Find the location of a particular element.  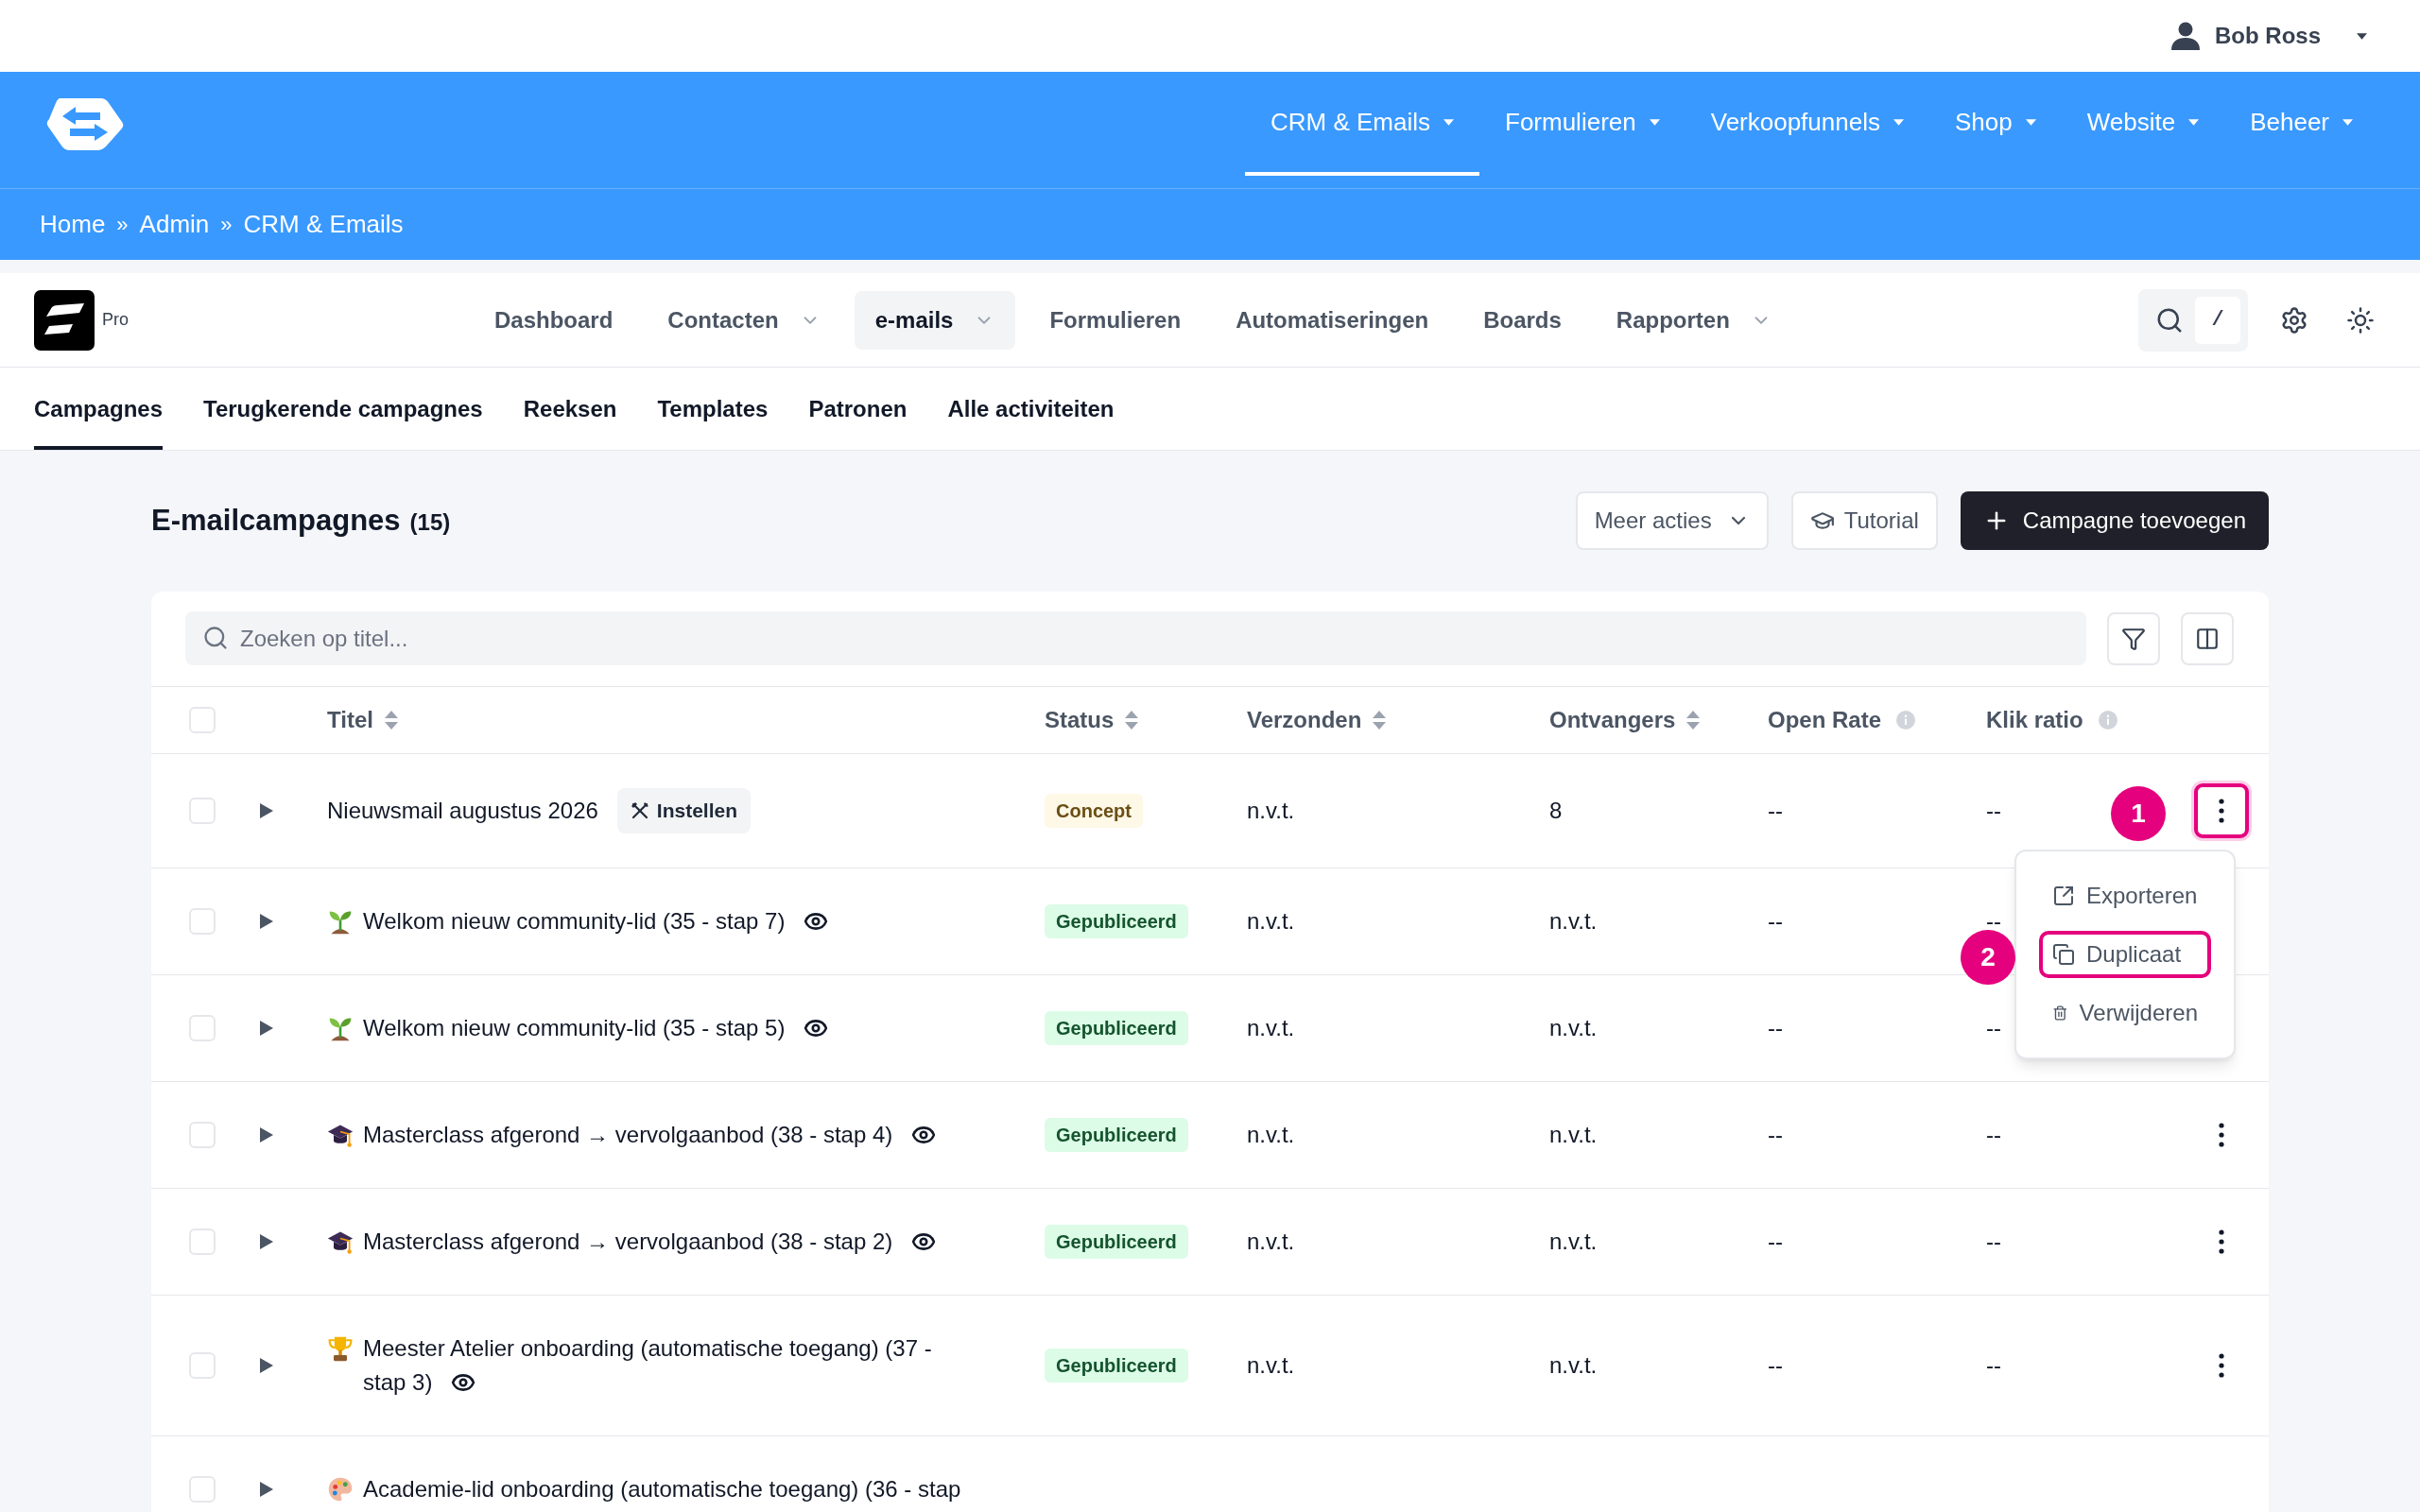

menu-item: Exporteren is located at coordinates (2125, 895).